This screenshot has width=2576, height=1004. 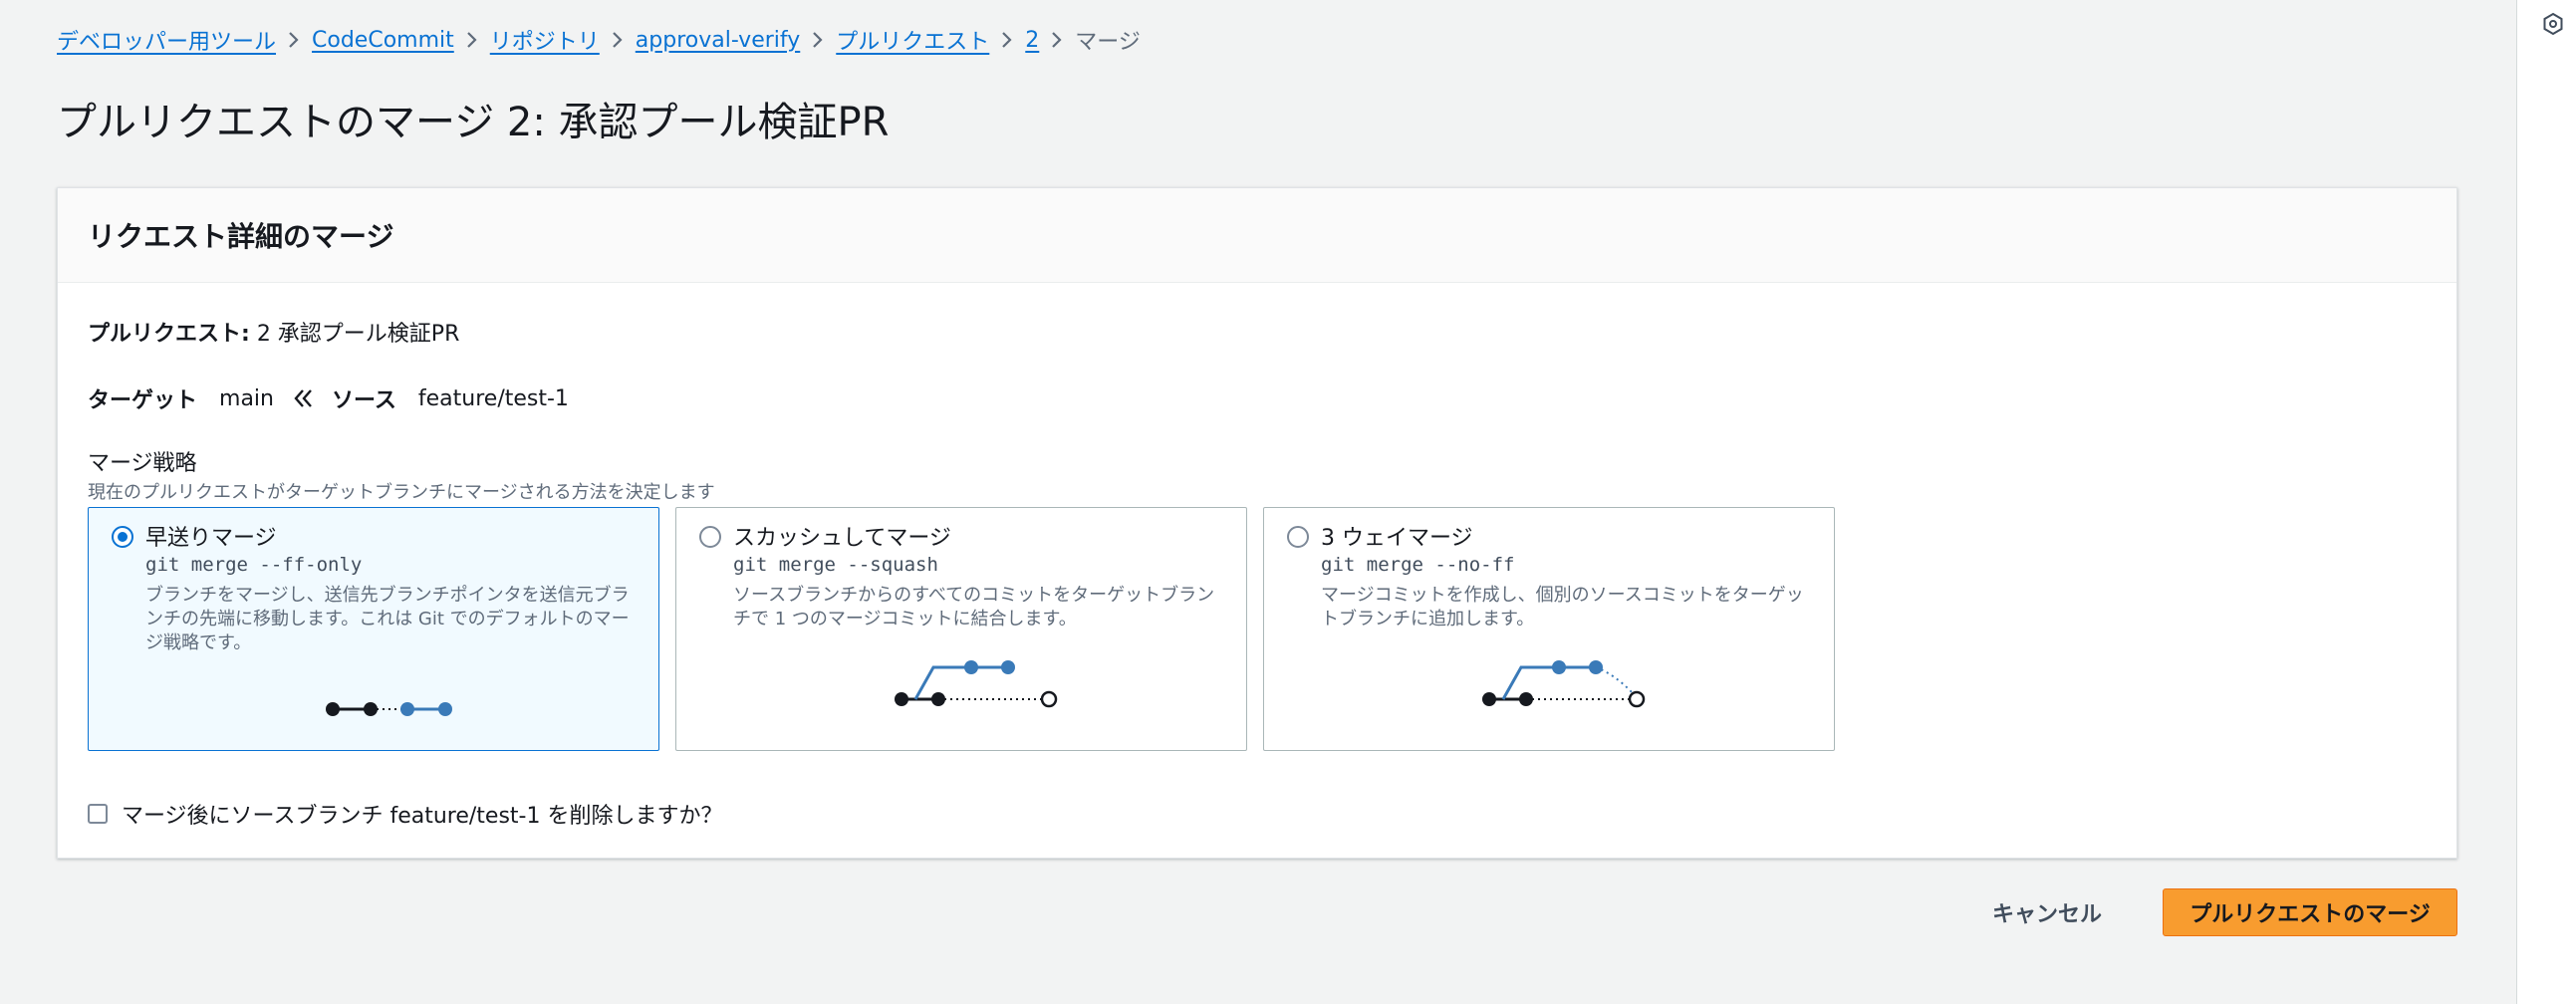 What do you see at coordinates (1562, 607) in the screenshot?
I see `strategy-description: マージコミットを作成し、個別のソースコミットをターゲットブランチに追加します。` at bounding box center [1562, 607].